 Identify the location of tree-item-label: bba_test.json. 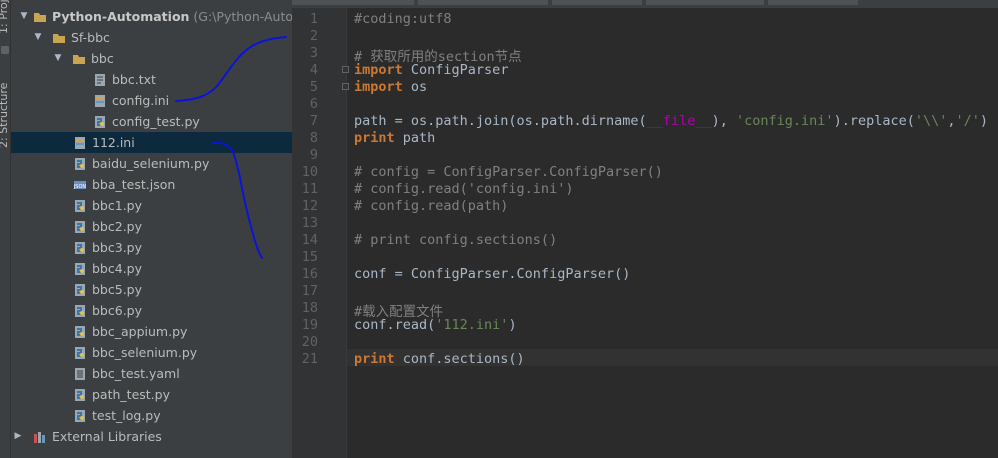
(134, 184).